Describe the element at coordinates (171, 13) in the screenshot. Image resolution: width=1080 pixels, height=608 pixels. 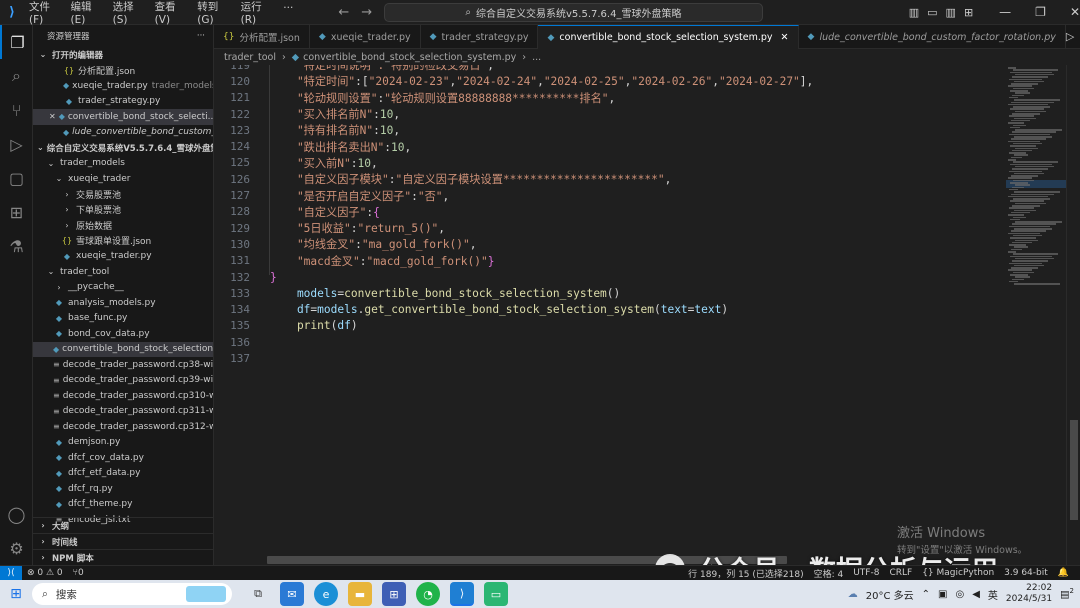
I see `menu-view: 查看(V)` at that location.